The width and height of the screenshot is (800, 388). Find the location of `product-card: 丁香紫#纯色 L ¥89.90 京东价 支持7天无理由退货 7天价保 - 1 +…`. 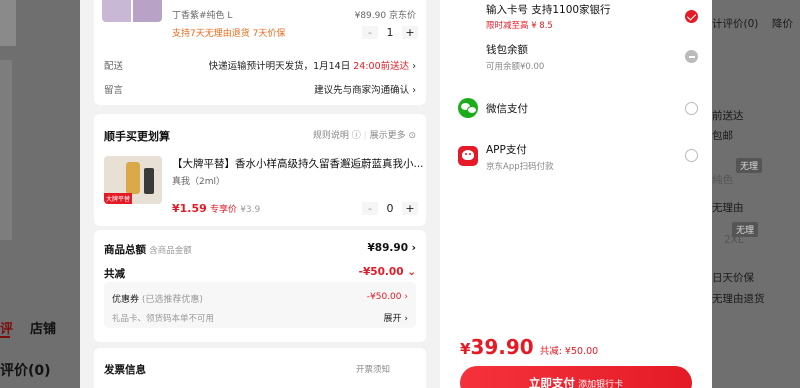

product-card: 丁香紫#纯色 L ¥89.90 京东价 支持7天无理由退货 7天价保 - 1 +… is located at coordinates (260, 52).